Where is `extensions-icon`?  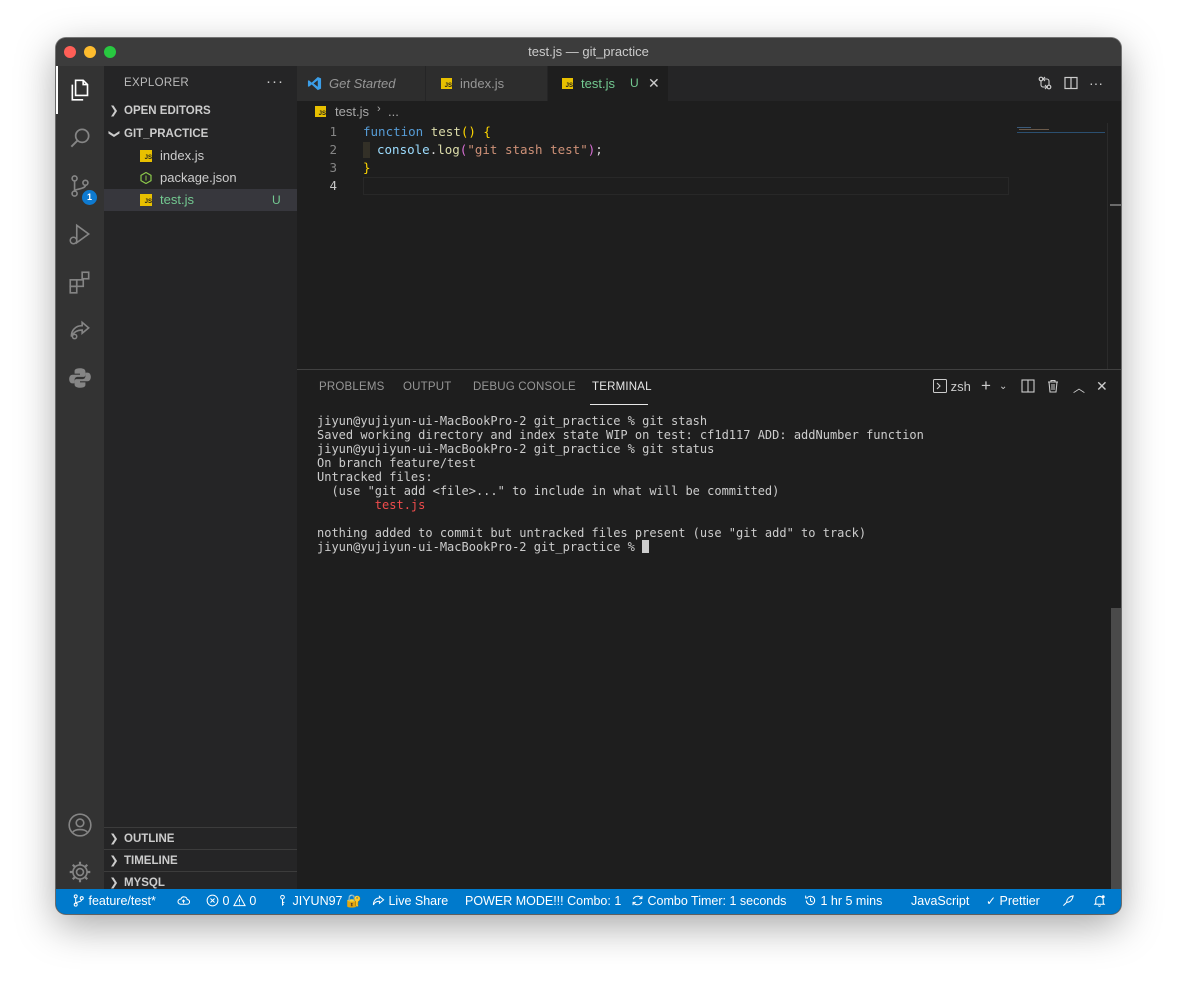
extensions-icon is located at coordinates (79, 282).